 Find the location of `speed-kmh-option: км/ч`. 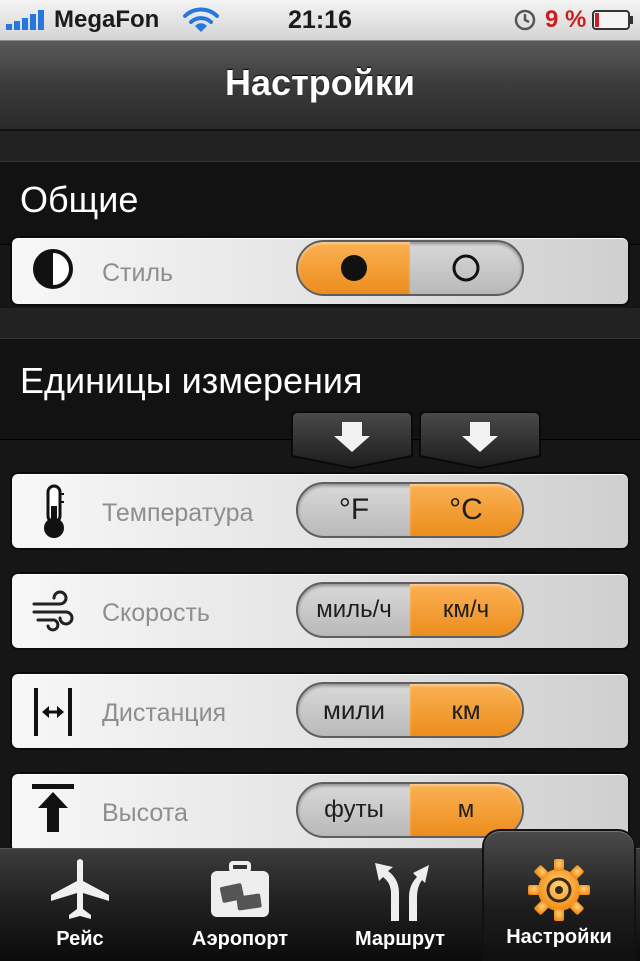

speed-kmh-option: км/ч is located at coordinates (466, 610).